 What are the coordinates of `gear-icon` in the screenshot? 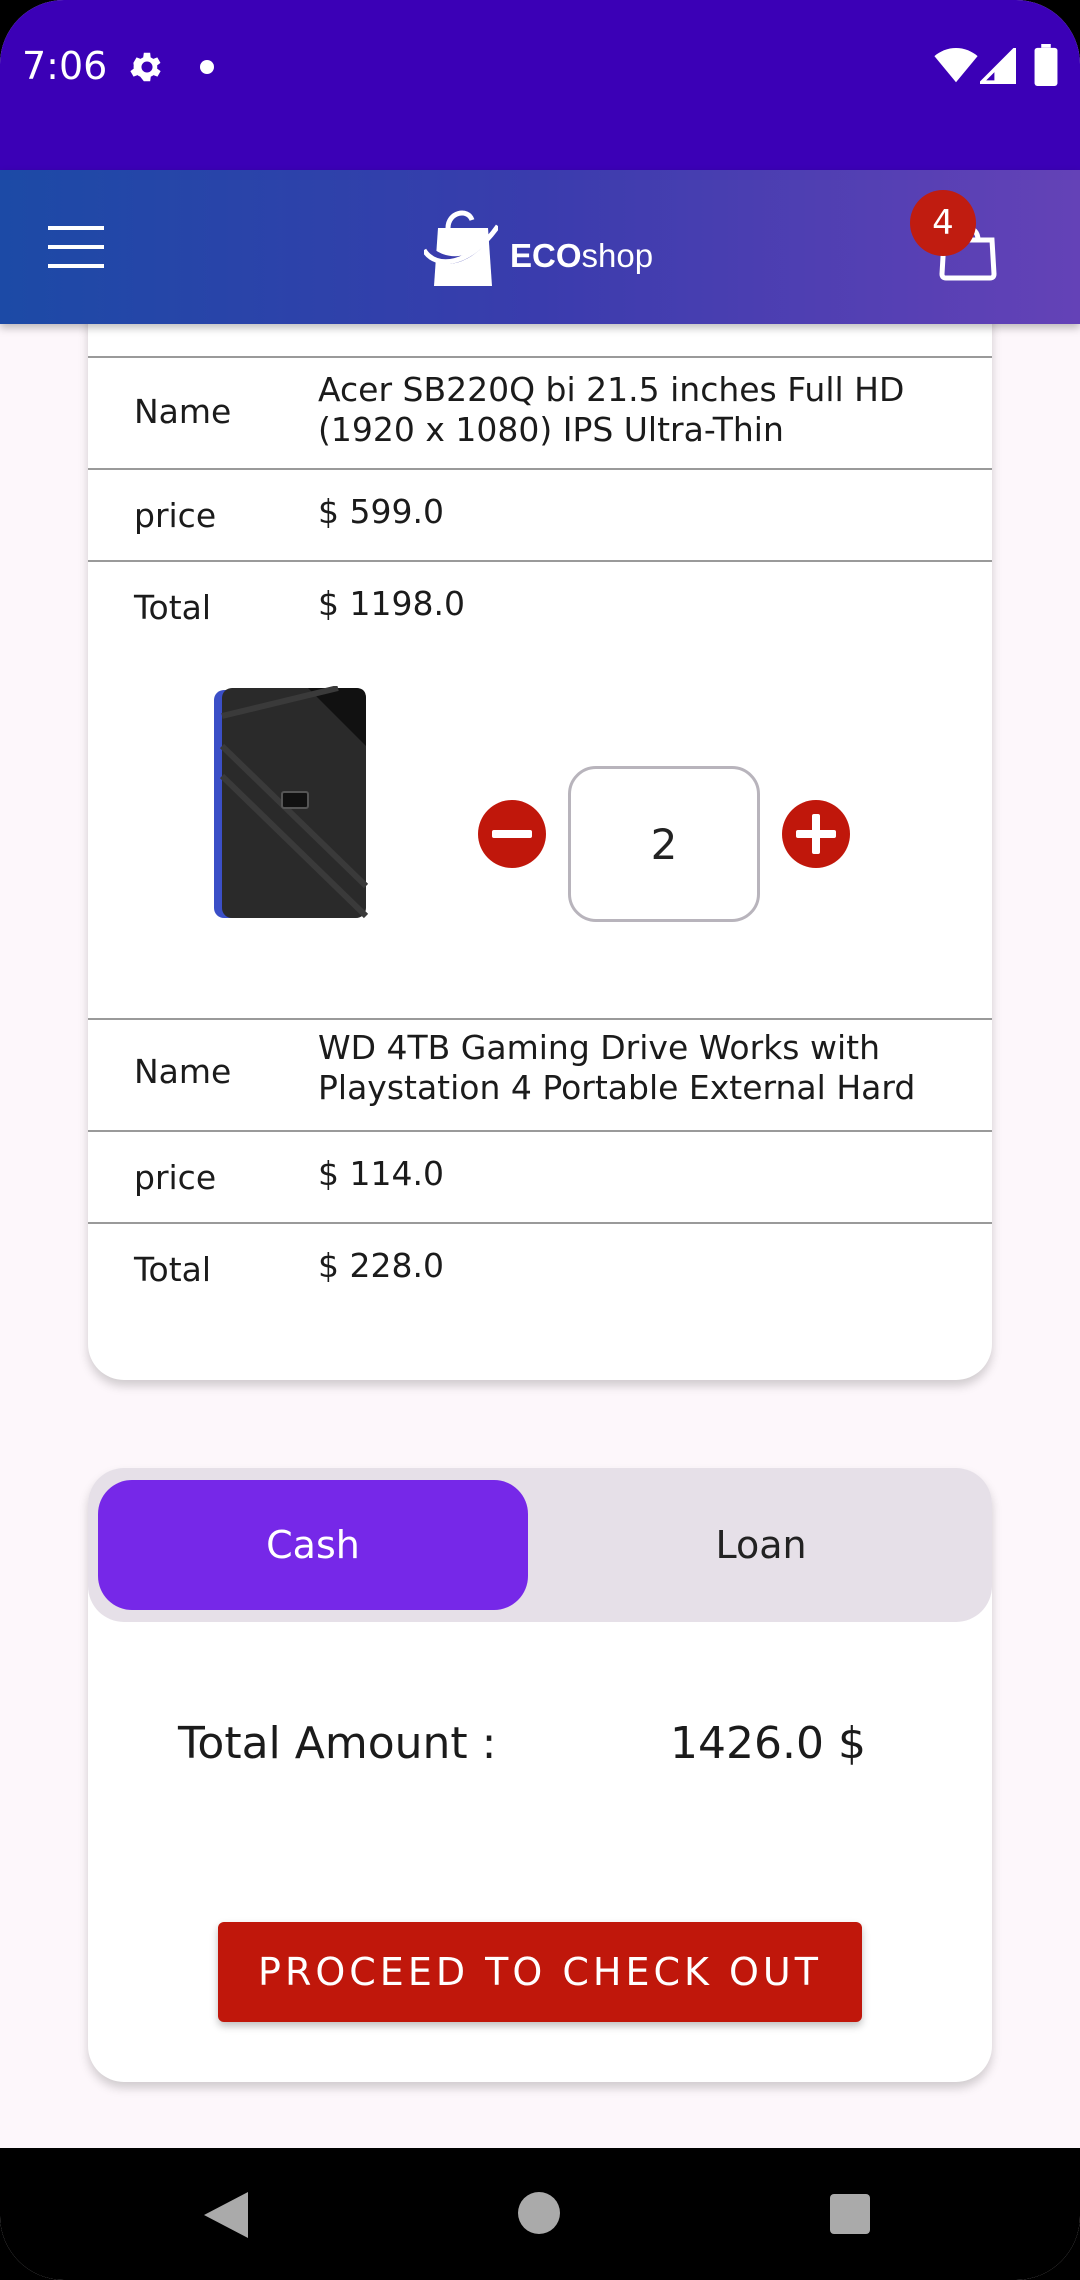 It's located at (145, 67).